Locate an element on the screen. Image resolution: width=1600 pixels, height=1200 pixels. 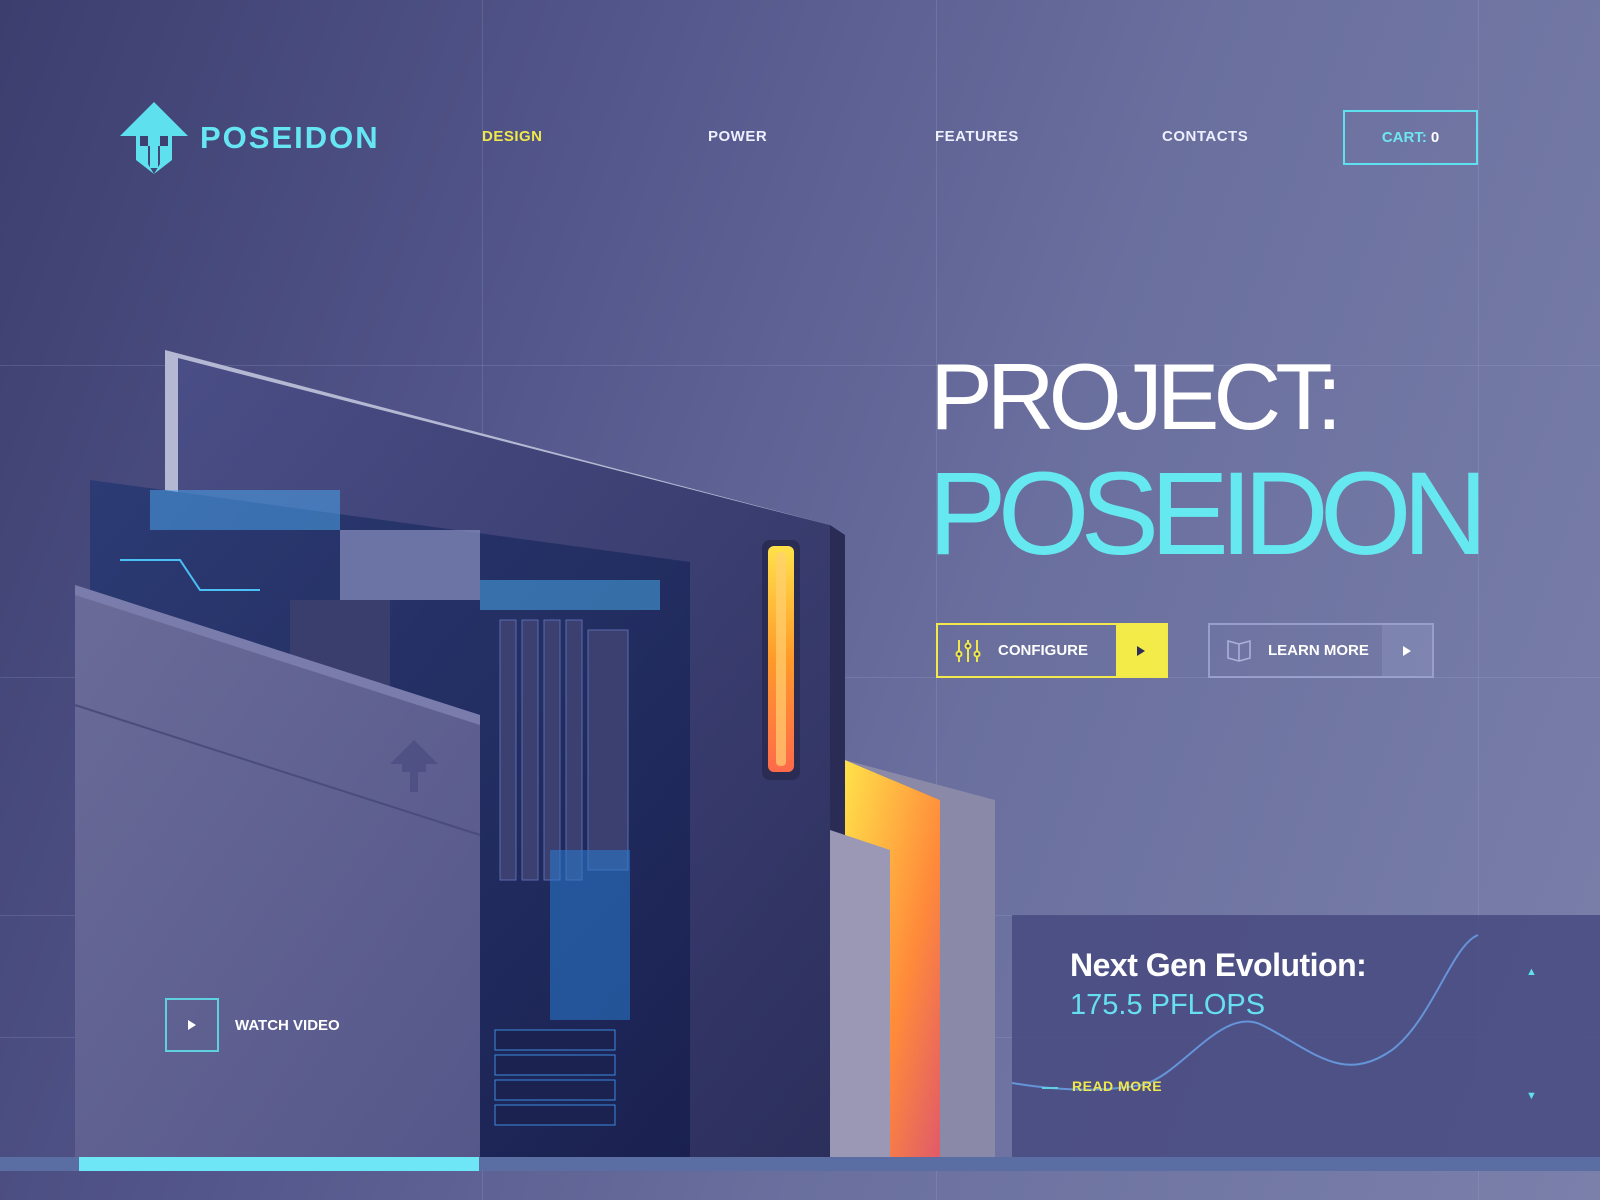
read-more-link: READ MORE is located at coordinates (1117, 1086).